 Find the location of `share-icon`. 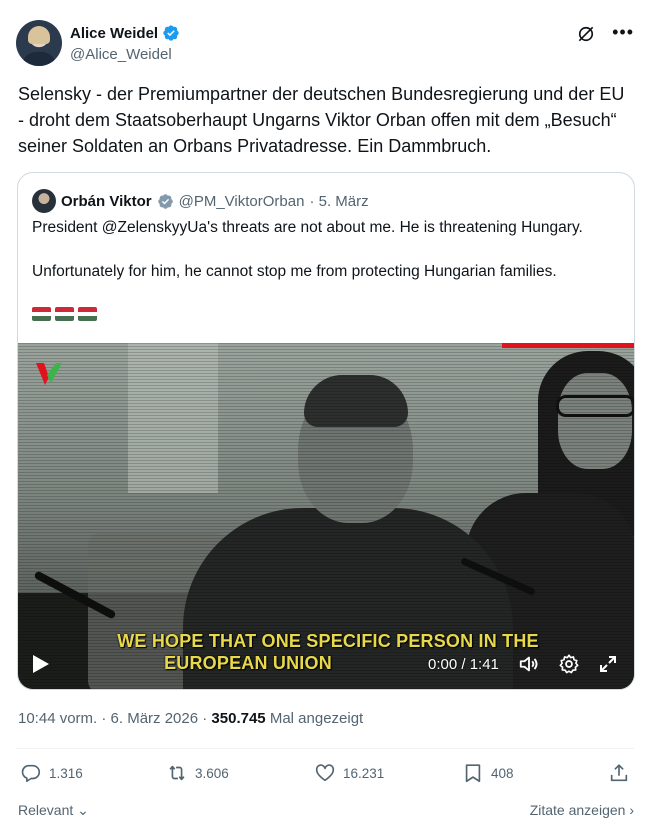

share-icon is located at coordinates (619, 773).